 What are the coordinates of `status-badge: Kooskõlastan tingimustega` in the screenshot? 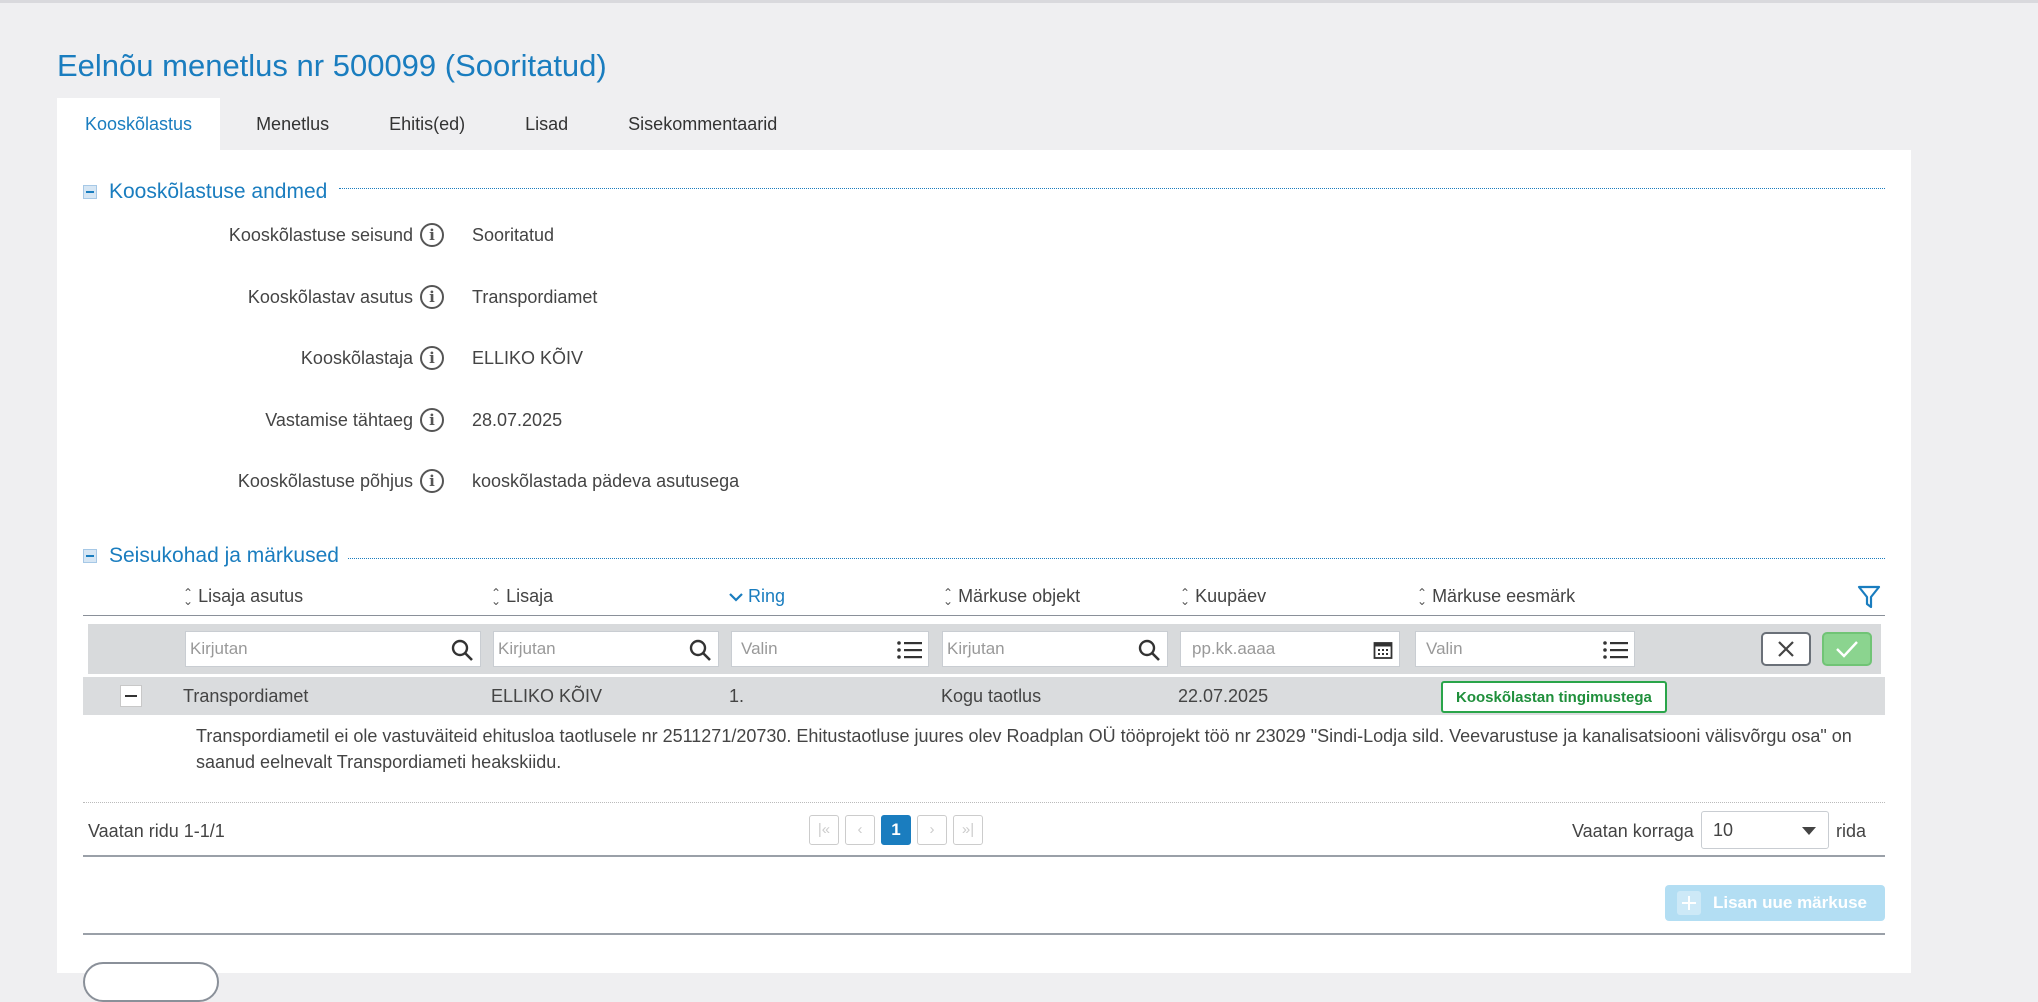 It's located at (1554, 697).